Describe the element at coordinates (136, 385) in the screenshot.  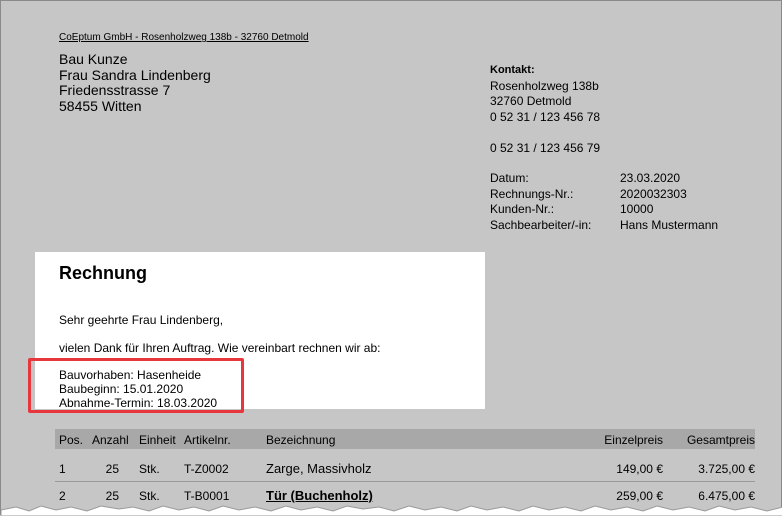
I see `highlight-box` at that location.